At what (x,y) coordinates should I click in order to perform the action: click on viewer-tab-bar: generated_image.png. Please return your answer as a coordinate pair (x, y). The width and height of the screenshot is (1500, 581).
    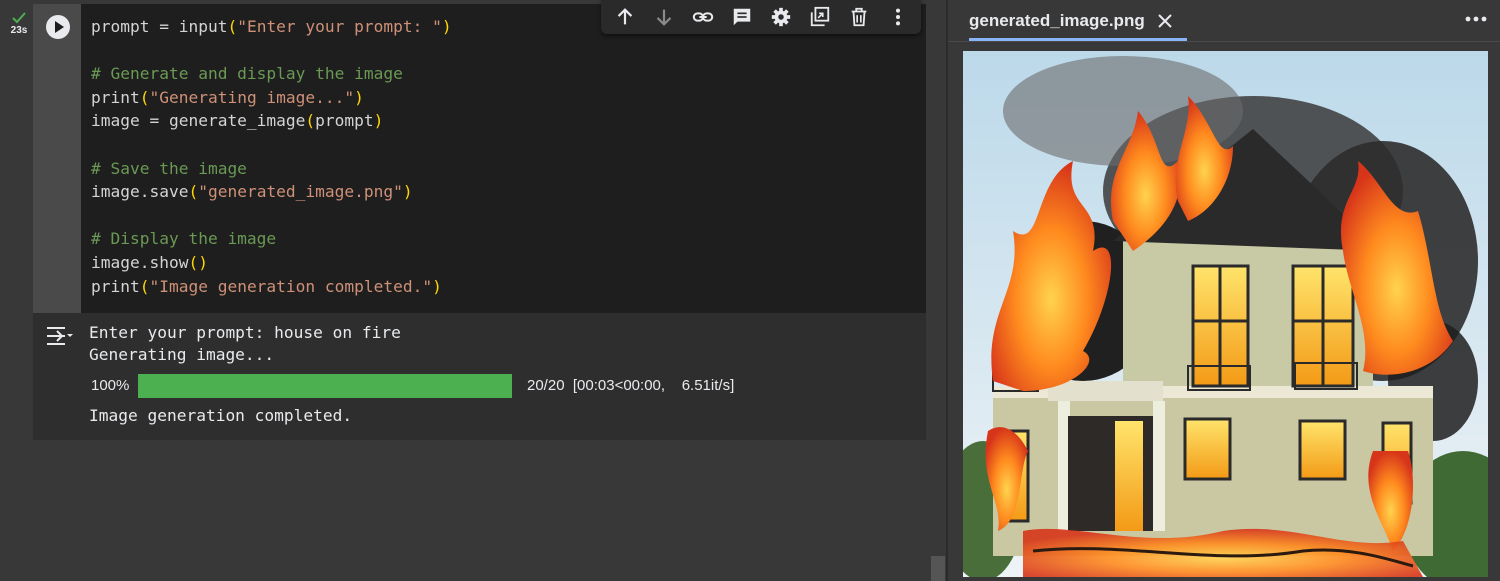
    Looking at the image, I should click on (1224, 21).